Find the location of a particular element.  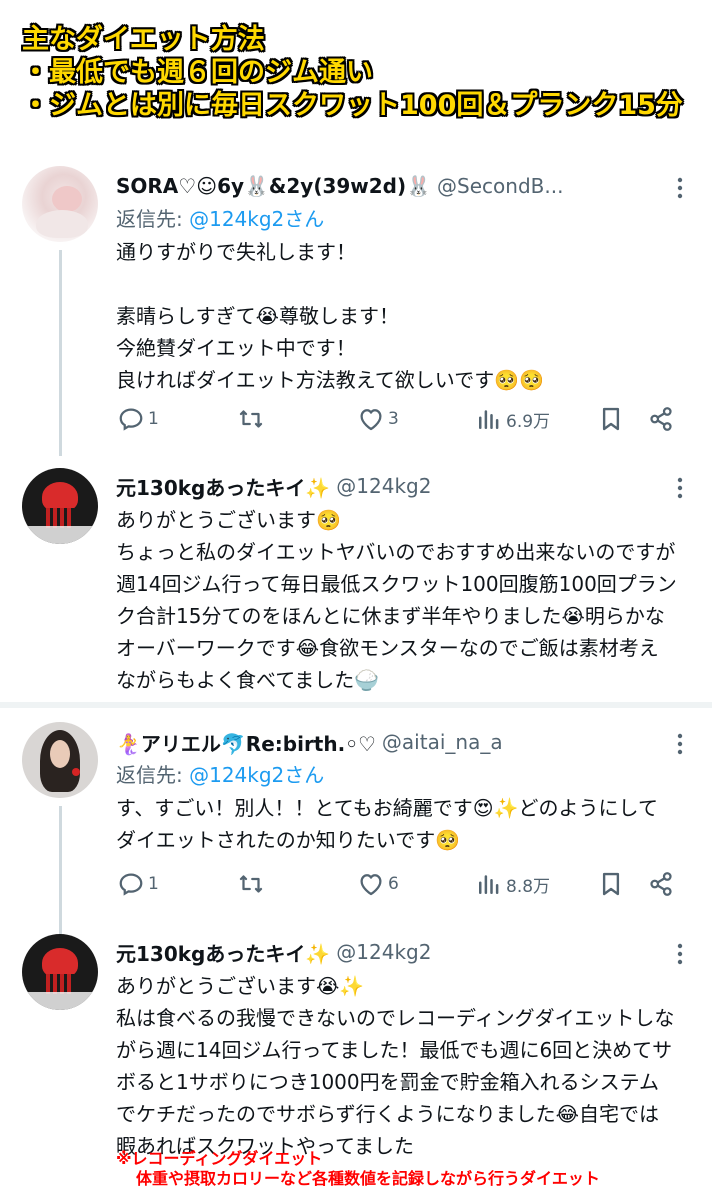

views-button: 8.8万 is located at coordinates (512, 884).